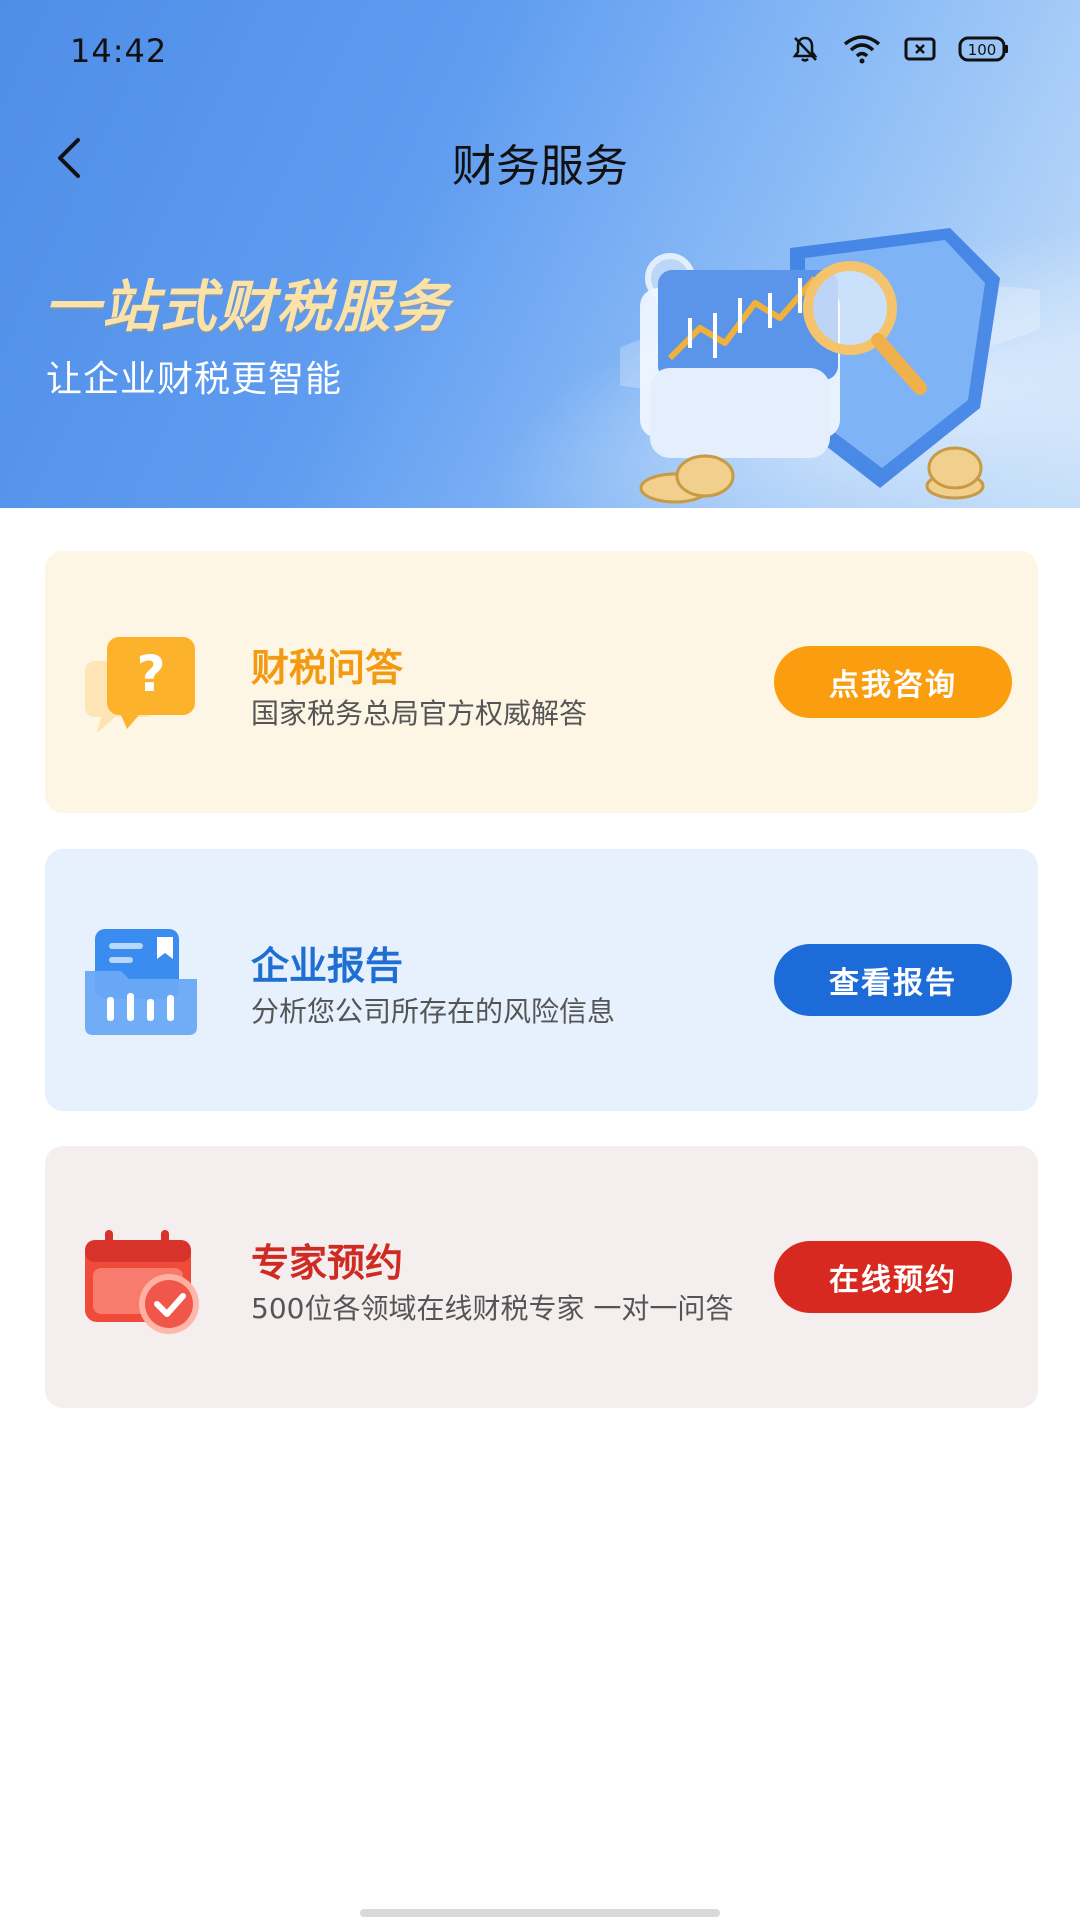 Image resolution: width=1080 pixels, height=1920 pixels. Describe the element at coordinates (541, 1277) in the screenshot. I see `card-expert-booking: 专家预约 500位各领域在线财税专家 一对一问答 在线预约` at that location.